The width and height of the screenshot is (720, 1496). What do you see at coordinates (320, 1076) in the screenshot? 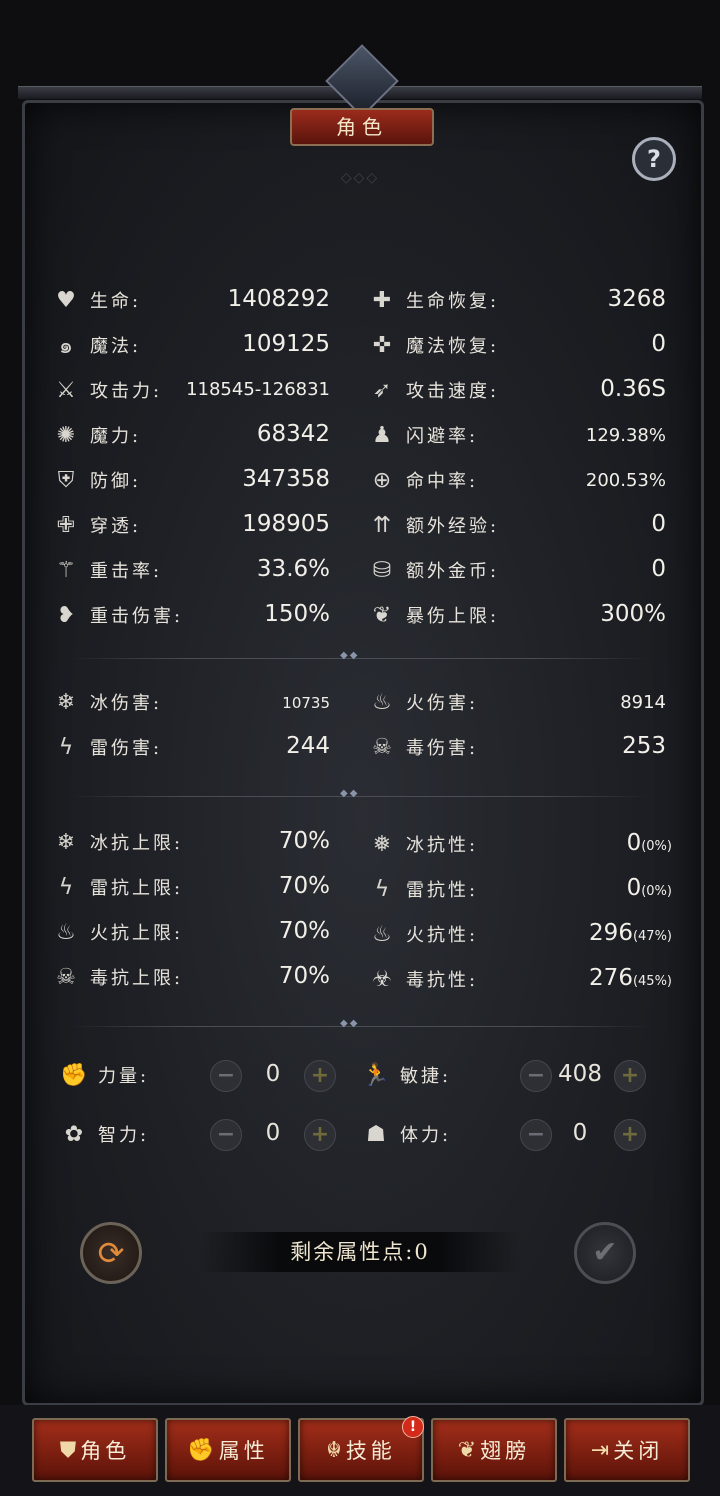
I see `strength-plus-button: +` at bounding box center [320, 1076].